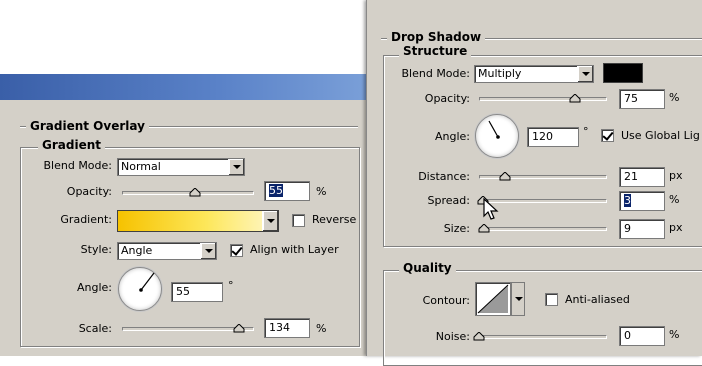 Image resolution: width=702 pixels, height=366 pixels. What do you see at coordinates (321, 328) in the screenshot?
I see `scale-unit: %` at bounding box center [321, 328].